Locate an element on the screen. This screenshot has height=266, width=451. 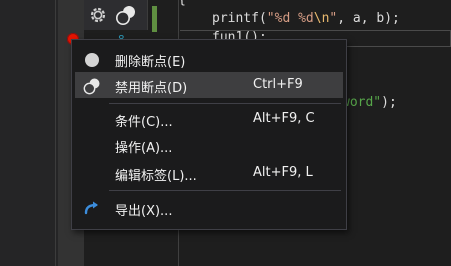
menu-item-disable-breakpoint: 禁用断点(D) Ctrl+F9 is located at coordinates (209, 85).